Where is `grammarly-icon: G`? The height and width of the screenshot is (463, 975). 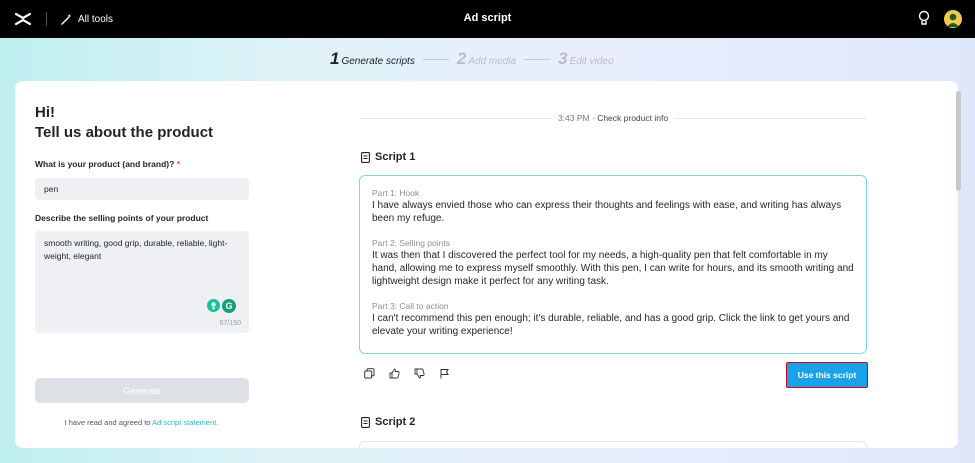 grammarly-icon: G is located at coordinates (229, 306).